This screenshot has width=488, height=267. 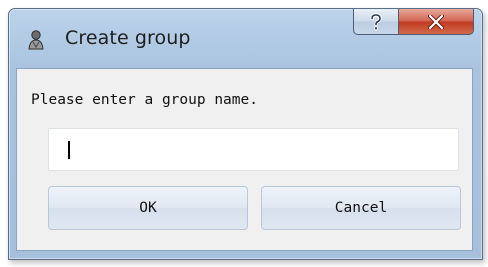 What do you see at coordinates (144, 100) in the screenshot?
I see `prompt-label: Please enter a group name.` at bounding box center [144, 100].